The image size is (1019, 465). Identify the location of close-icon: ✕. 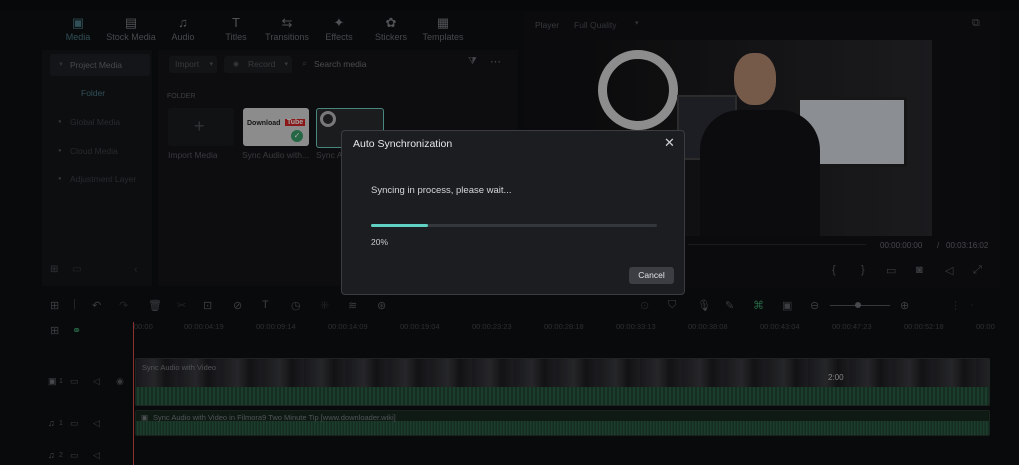
(669, 143).